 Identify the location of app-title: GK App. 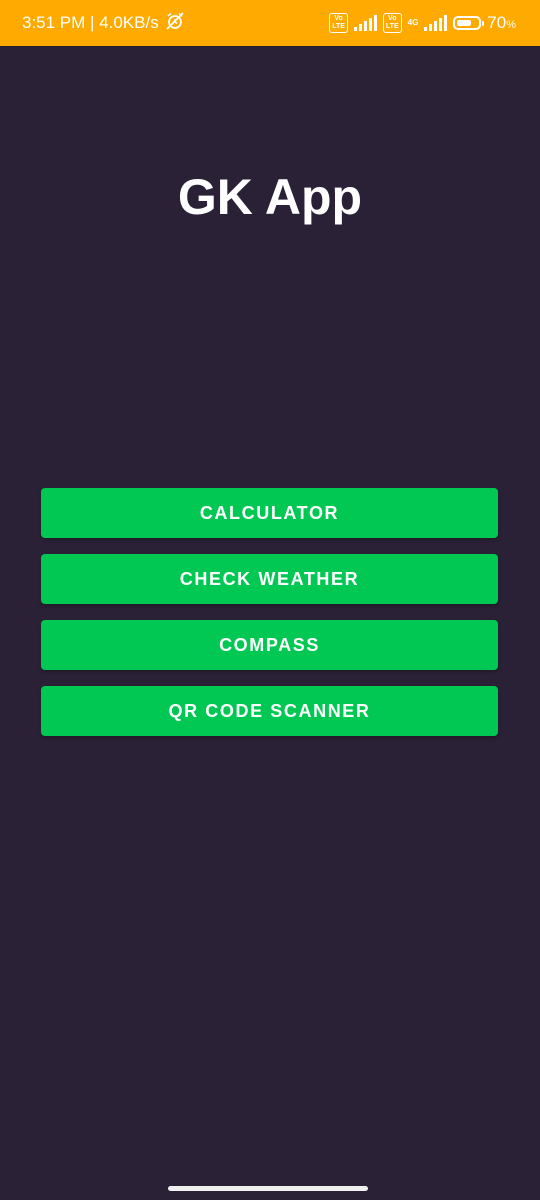
(270, 197).